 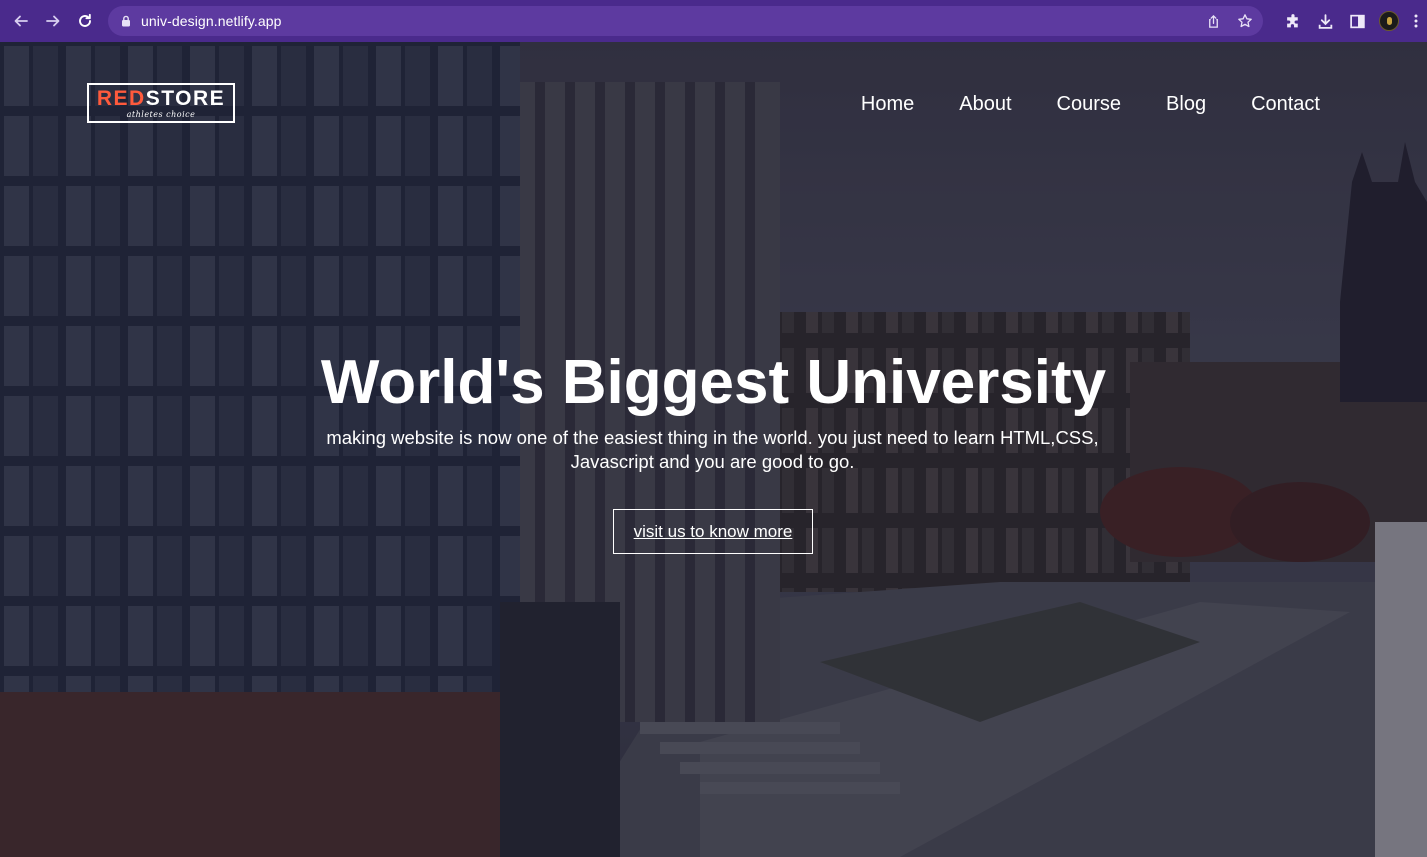 I want to click on share-icon, so click(x=1213, y=21).